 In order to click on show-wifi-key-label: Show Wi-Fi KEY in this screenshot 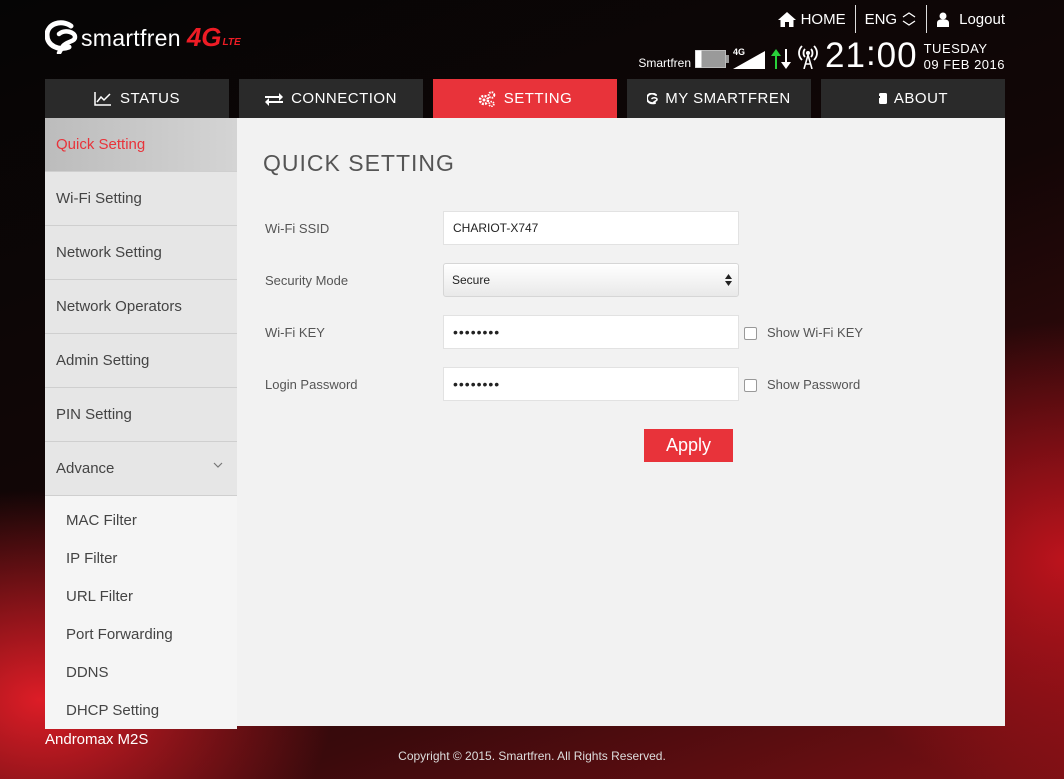, I will do `click(815, 332)`.